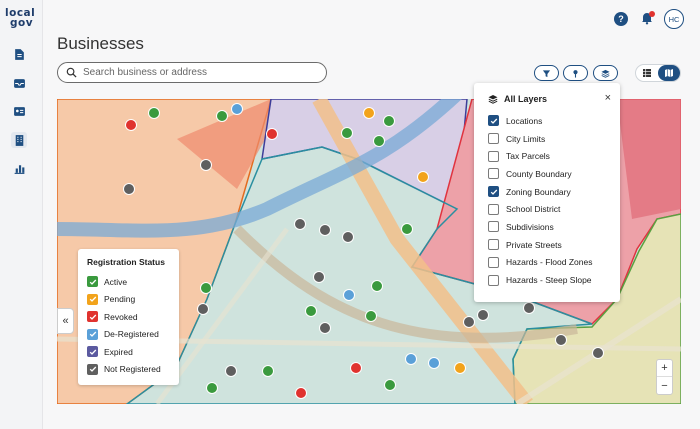 This screenshot has height=429, width=700. What do you see at coordinates (65, 321) in the screenshot?
I see `collapse-panel-button: «` at bounding box center [65, 321].